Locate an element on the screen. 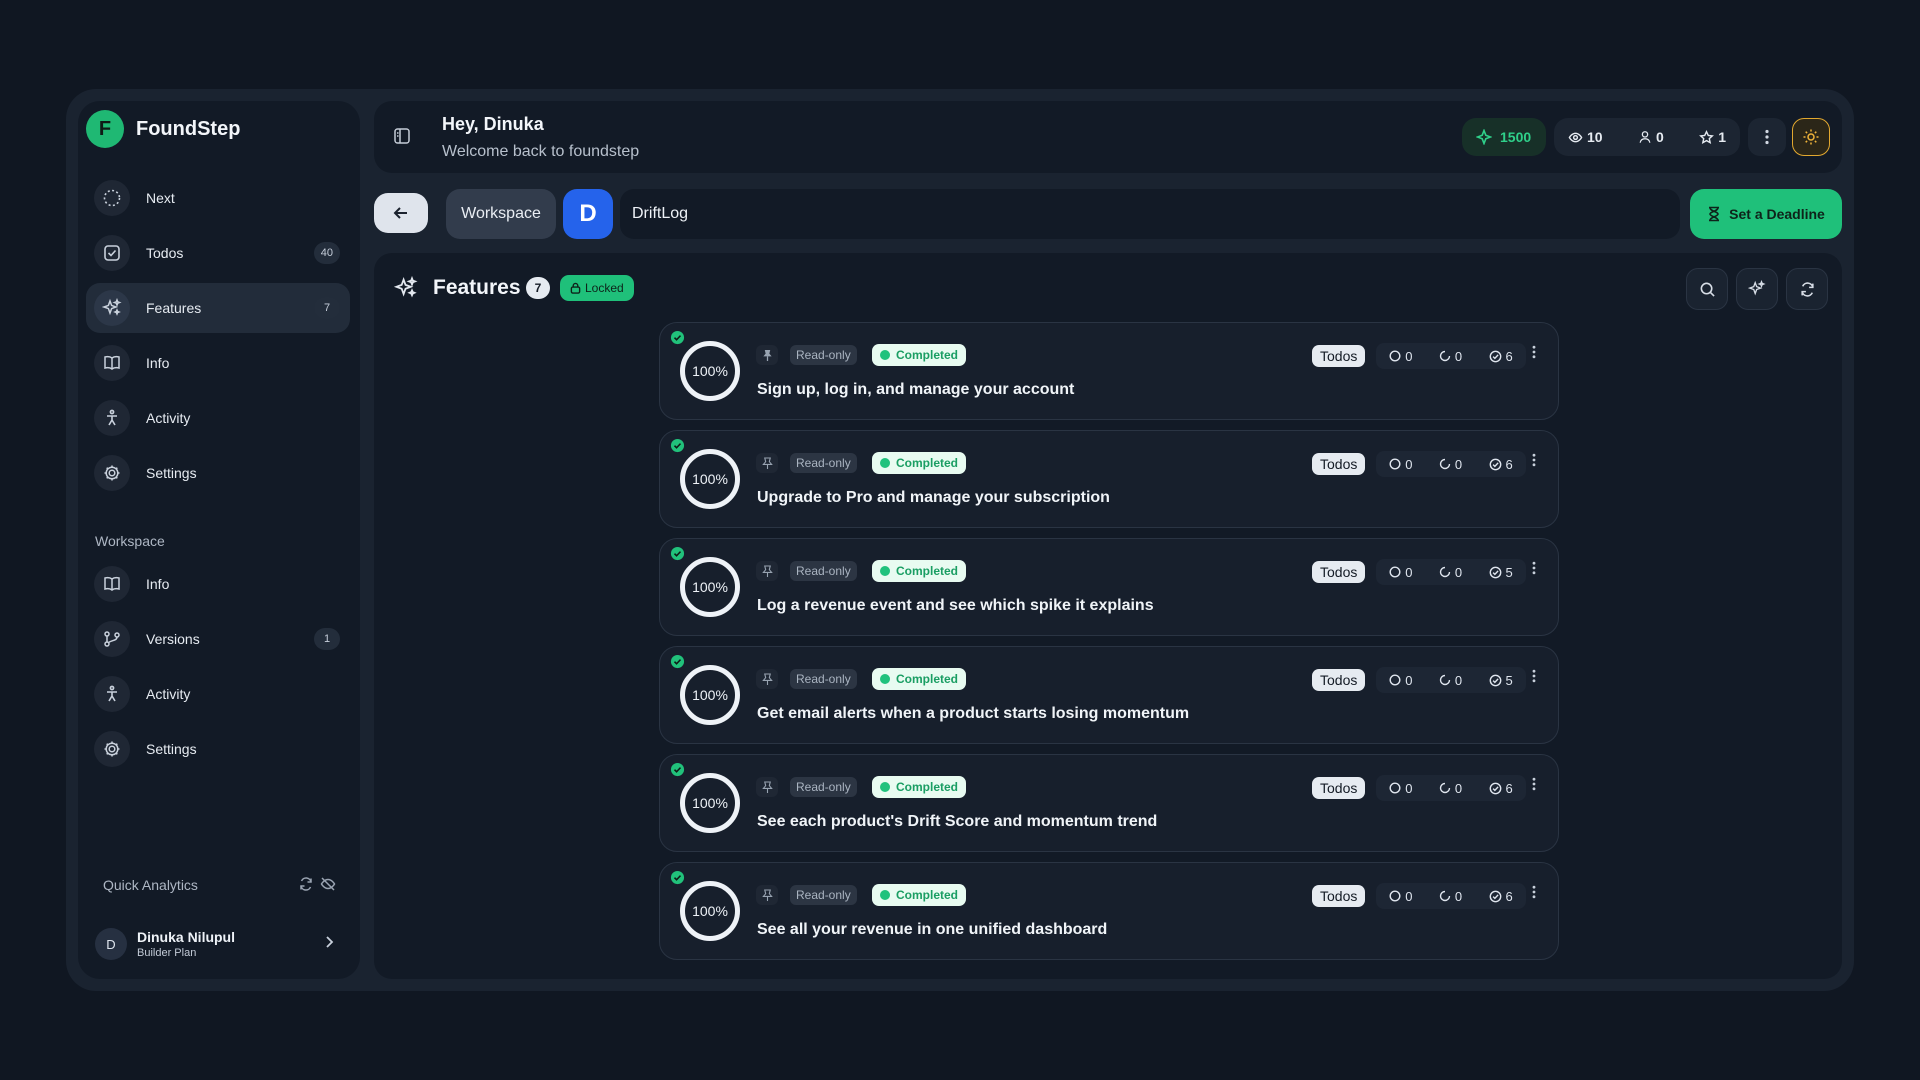 Image resolution: width=1920 pixels, height=1080 pixels. open-stat: 0 is located at coordinates (1400, 680).